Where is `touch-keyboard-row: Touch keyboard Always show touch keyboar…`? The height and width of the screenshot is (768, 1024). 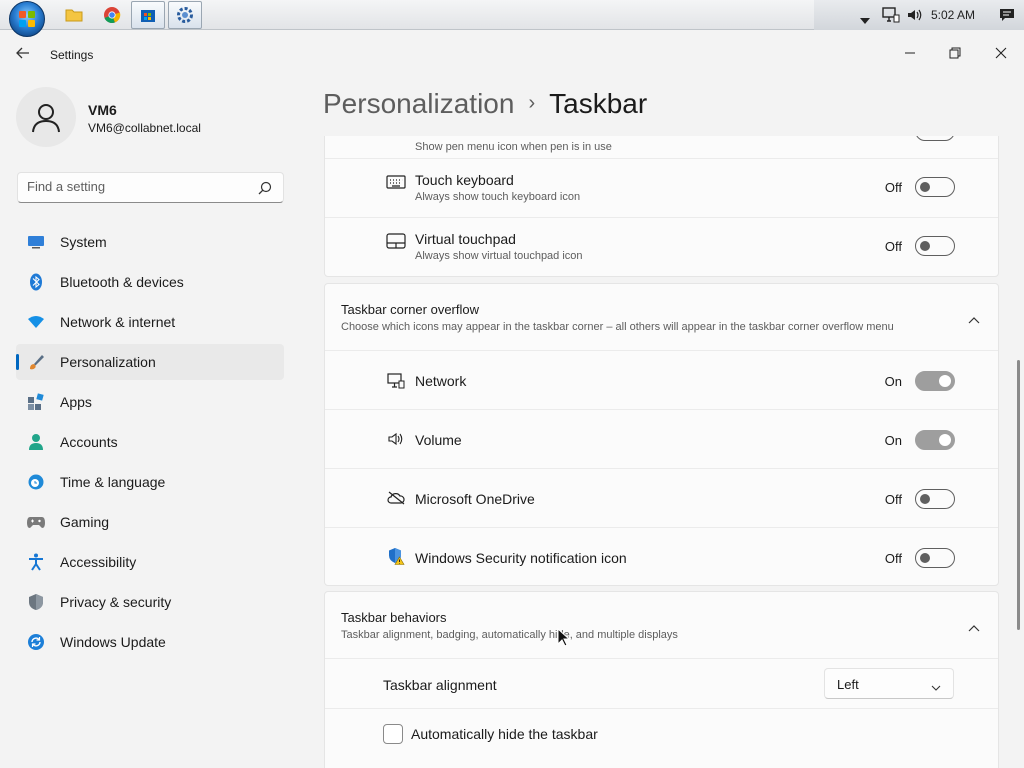 touch-keyboard-row: Touch keyboard Always show touch keyboar… is located at coordinates (661, 187).